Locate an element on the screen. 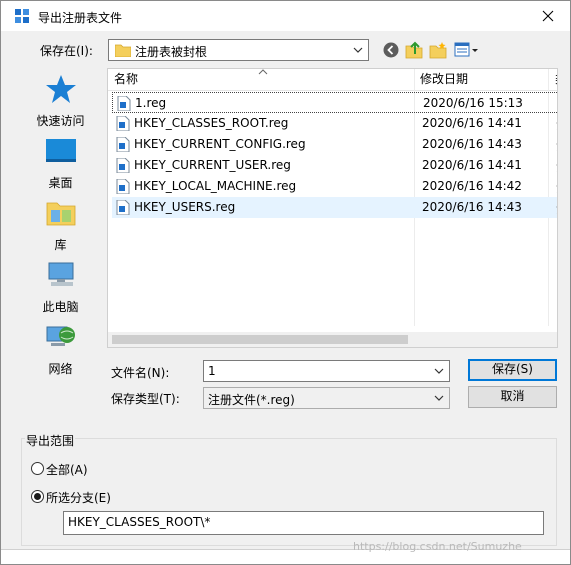  file-name: HKEY_CLASSES_ROOT.reg is located at coordinates (211, 123).